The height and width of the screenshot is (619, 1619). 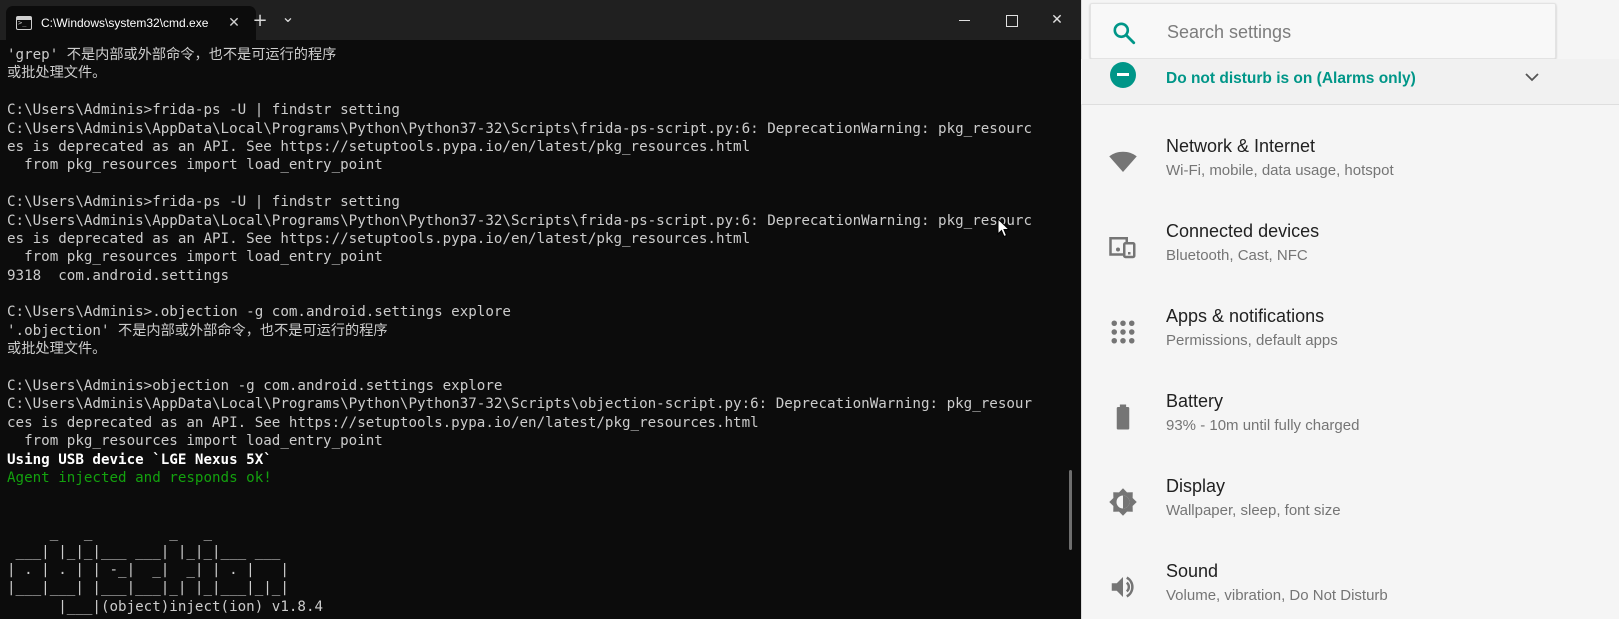 I want to click on setting-subtitle: 93% - 10m until fully charged, so click(x=1263, y=425).